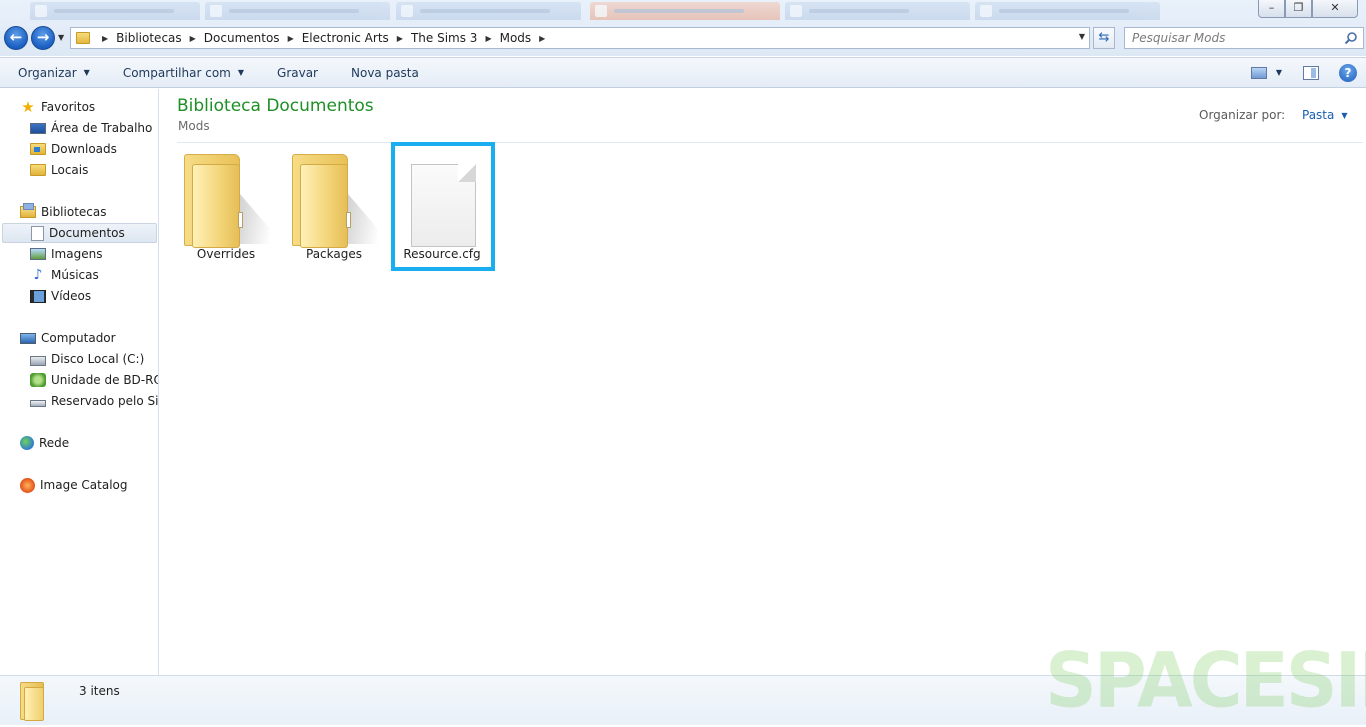 Image resolution: width=1366 pixels, height=727 pixels. Describe the element at coordinates (1325, 115) in the screenshot. I see `arrange-by-dropdown: Pasta ▼` at that location.